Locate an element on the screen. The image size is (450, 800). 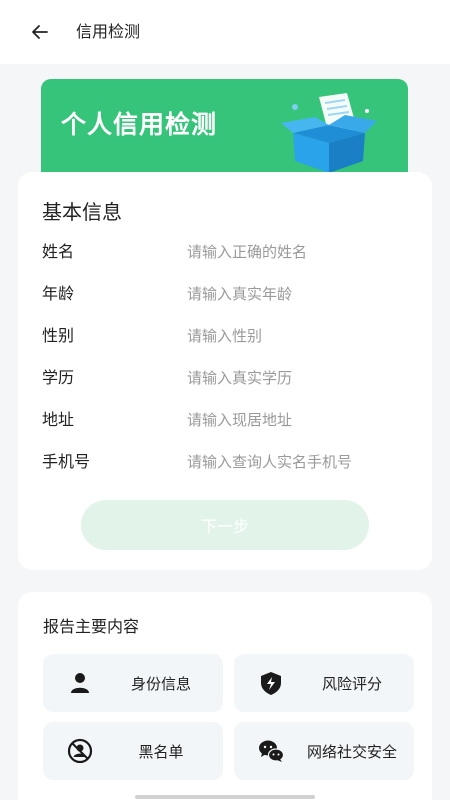
education-input is located at coordinates (299, 378).